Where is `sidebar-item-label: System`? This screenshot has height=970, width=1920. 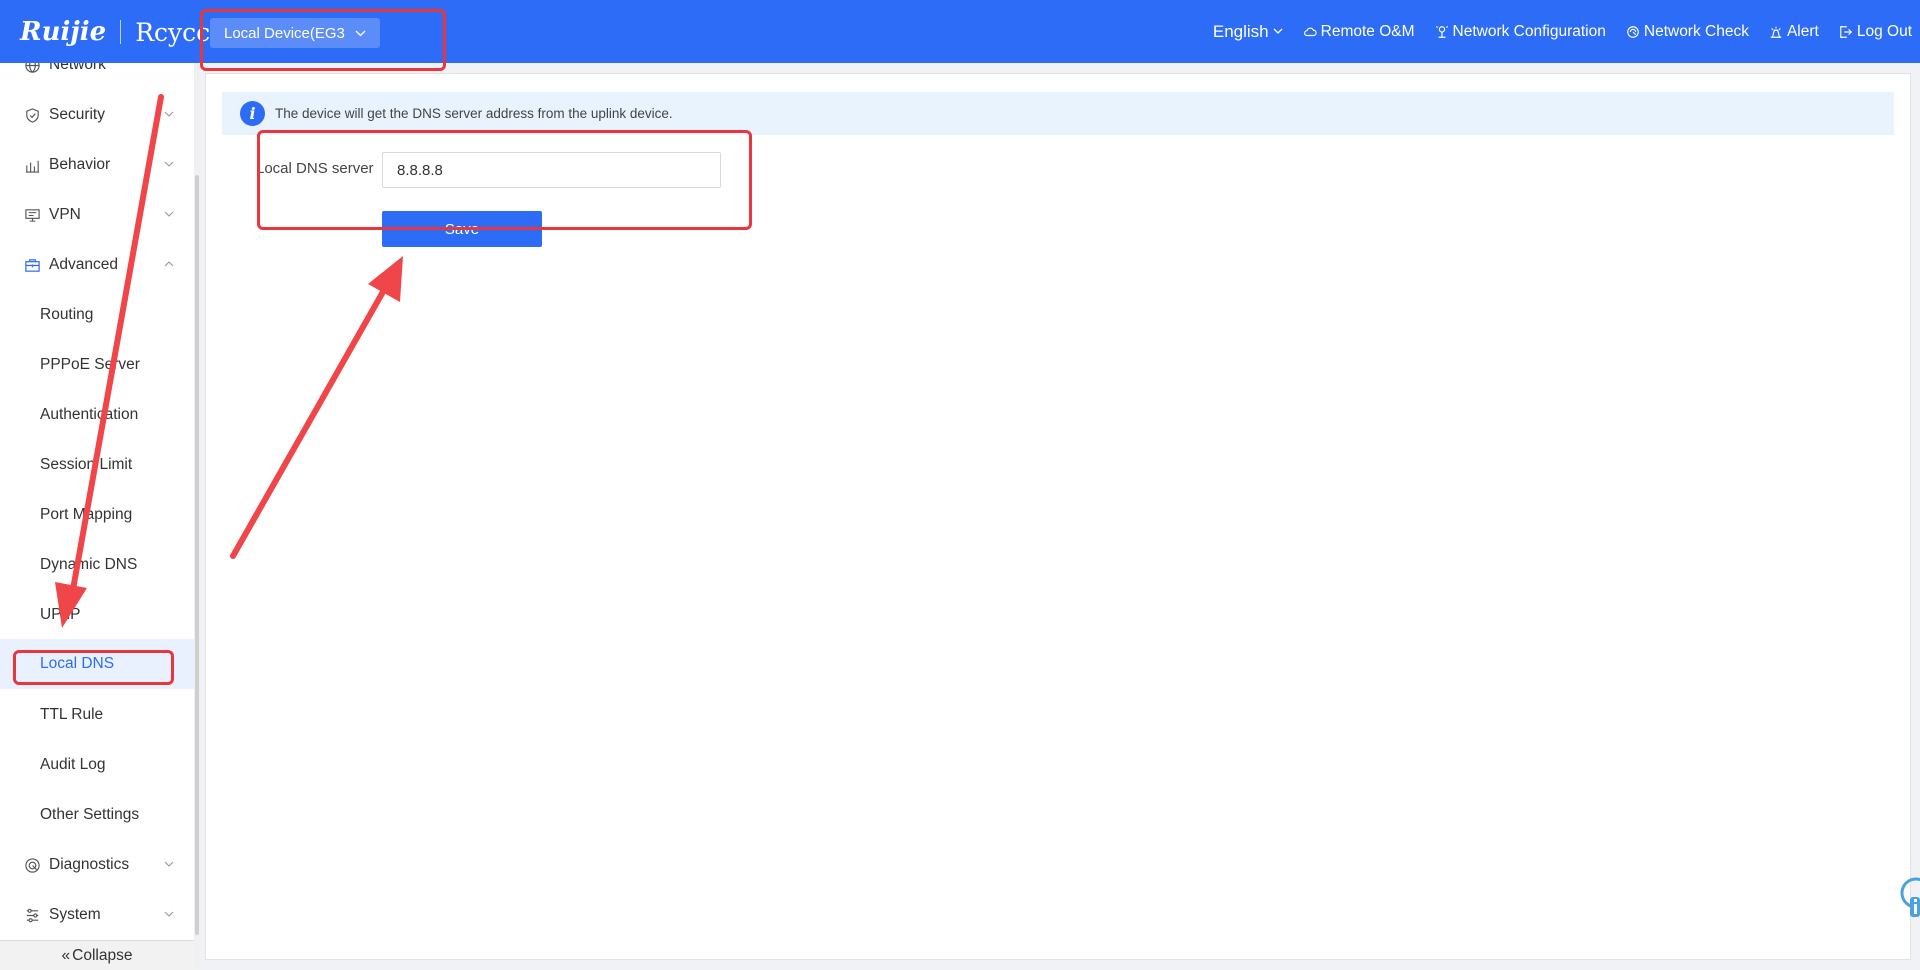
sidebar-item-label: System is located at coordinates (75, 914).